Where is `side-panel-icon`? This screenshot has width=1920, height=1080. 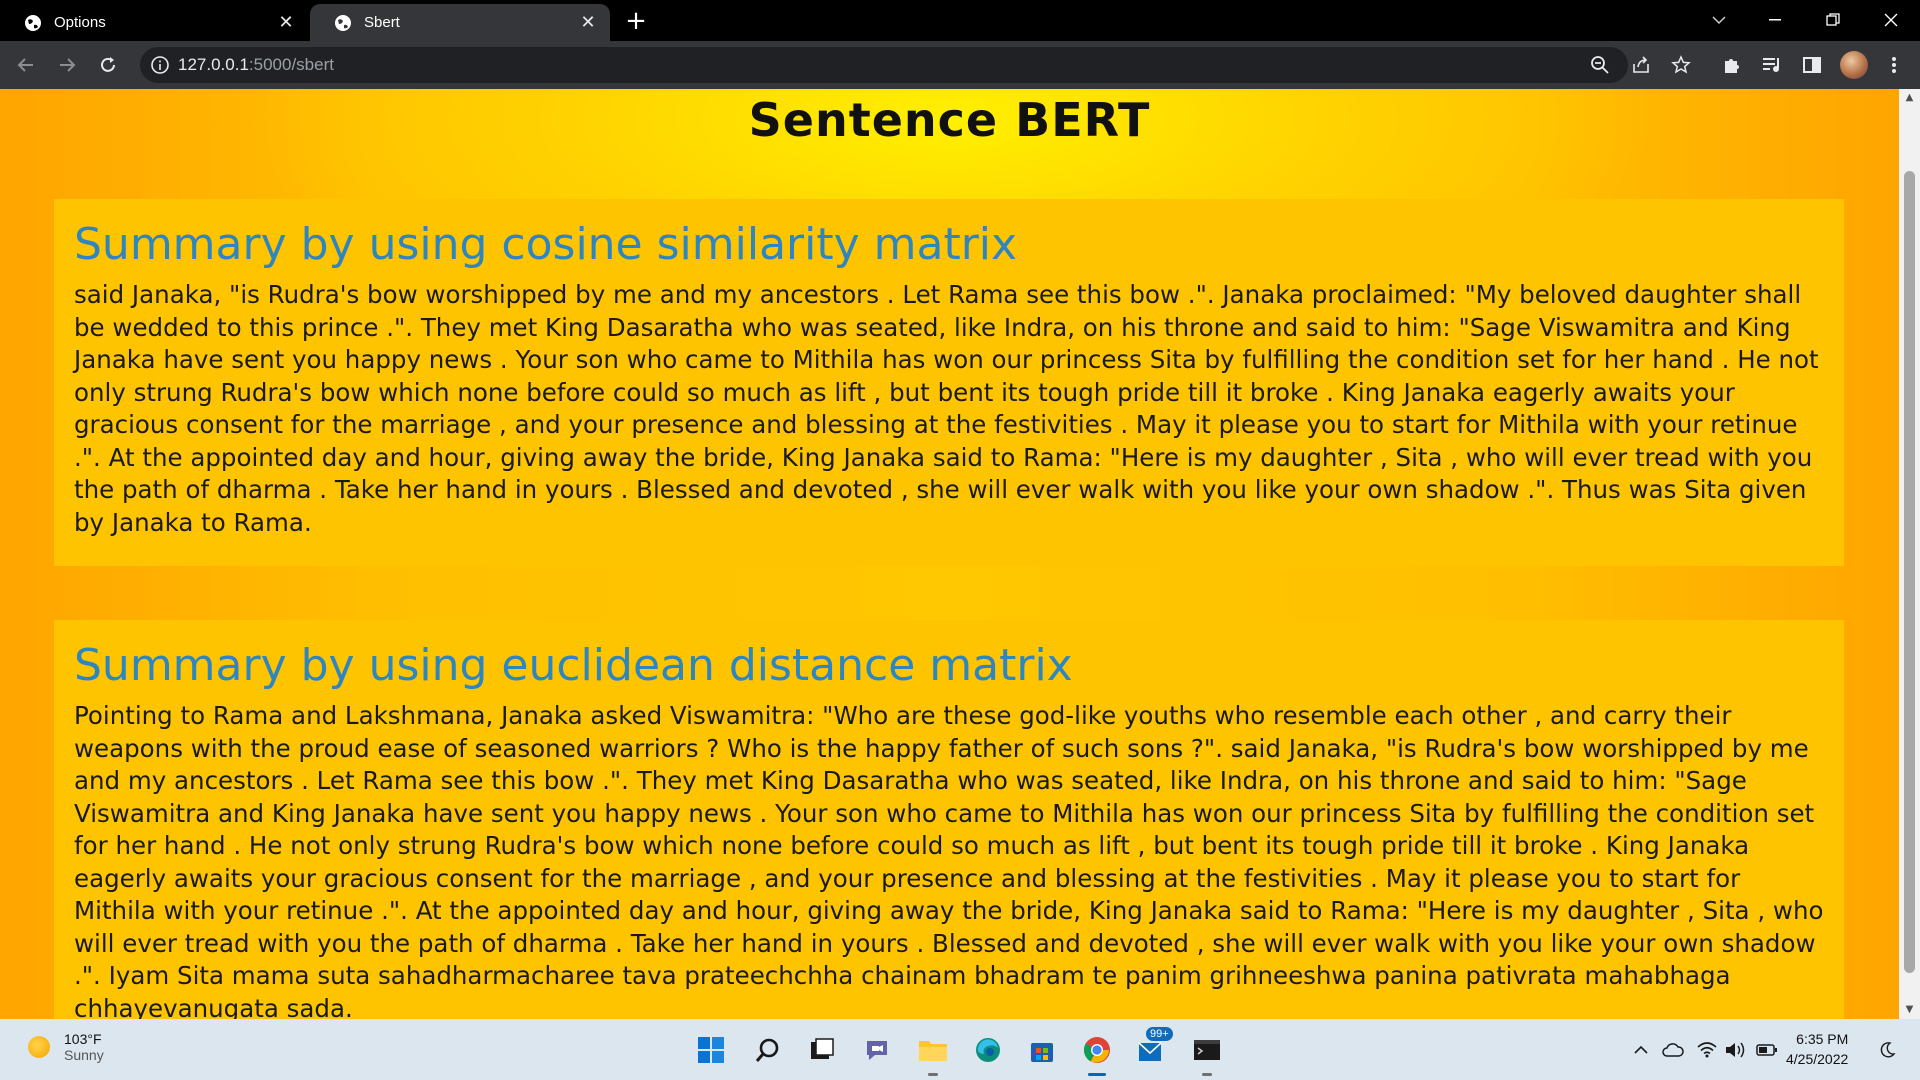 side-panel-icon is located at coordinates (1812, 65).